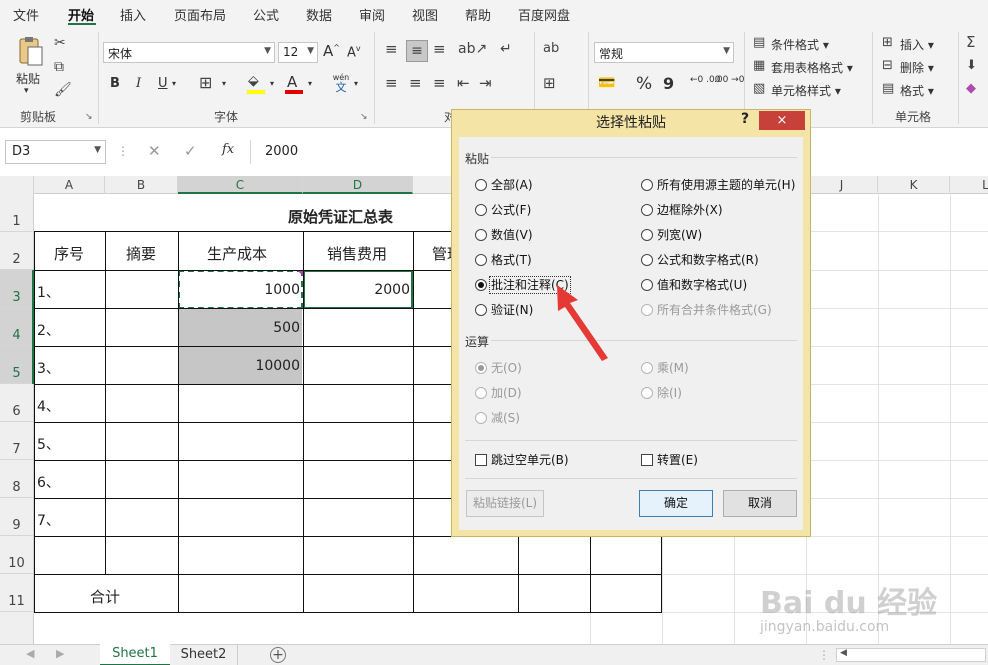 The width and height of the screenshot is (988, 665). What do you see at coordinates (969, 185) in the screenshot?
I see `column-header-l: L` at bounding box center [969, 185].